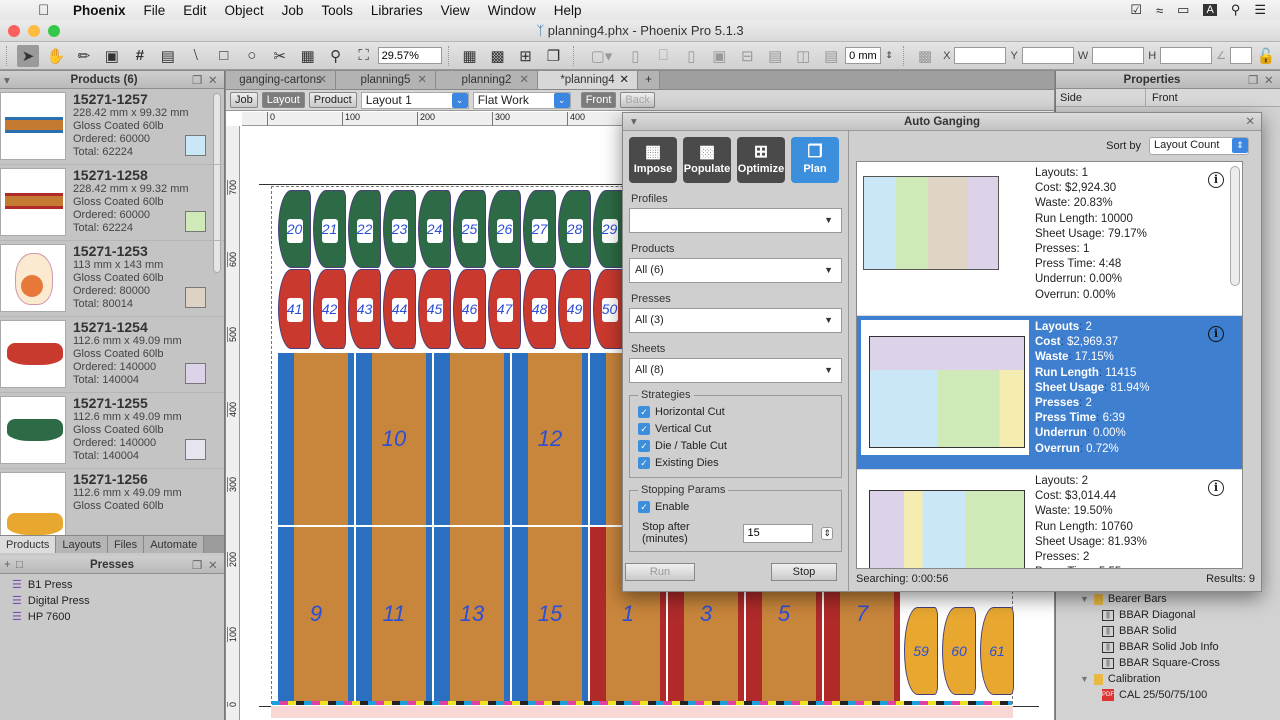 This screenshot has height=720, width=1280. Describe the element at coordinates (470, 56) in the screenshot. I see `layout-grid-icon: ▦` at that location.